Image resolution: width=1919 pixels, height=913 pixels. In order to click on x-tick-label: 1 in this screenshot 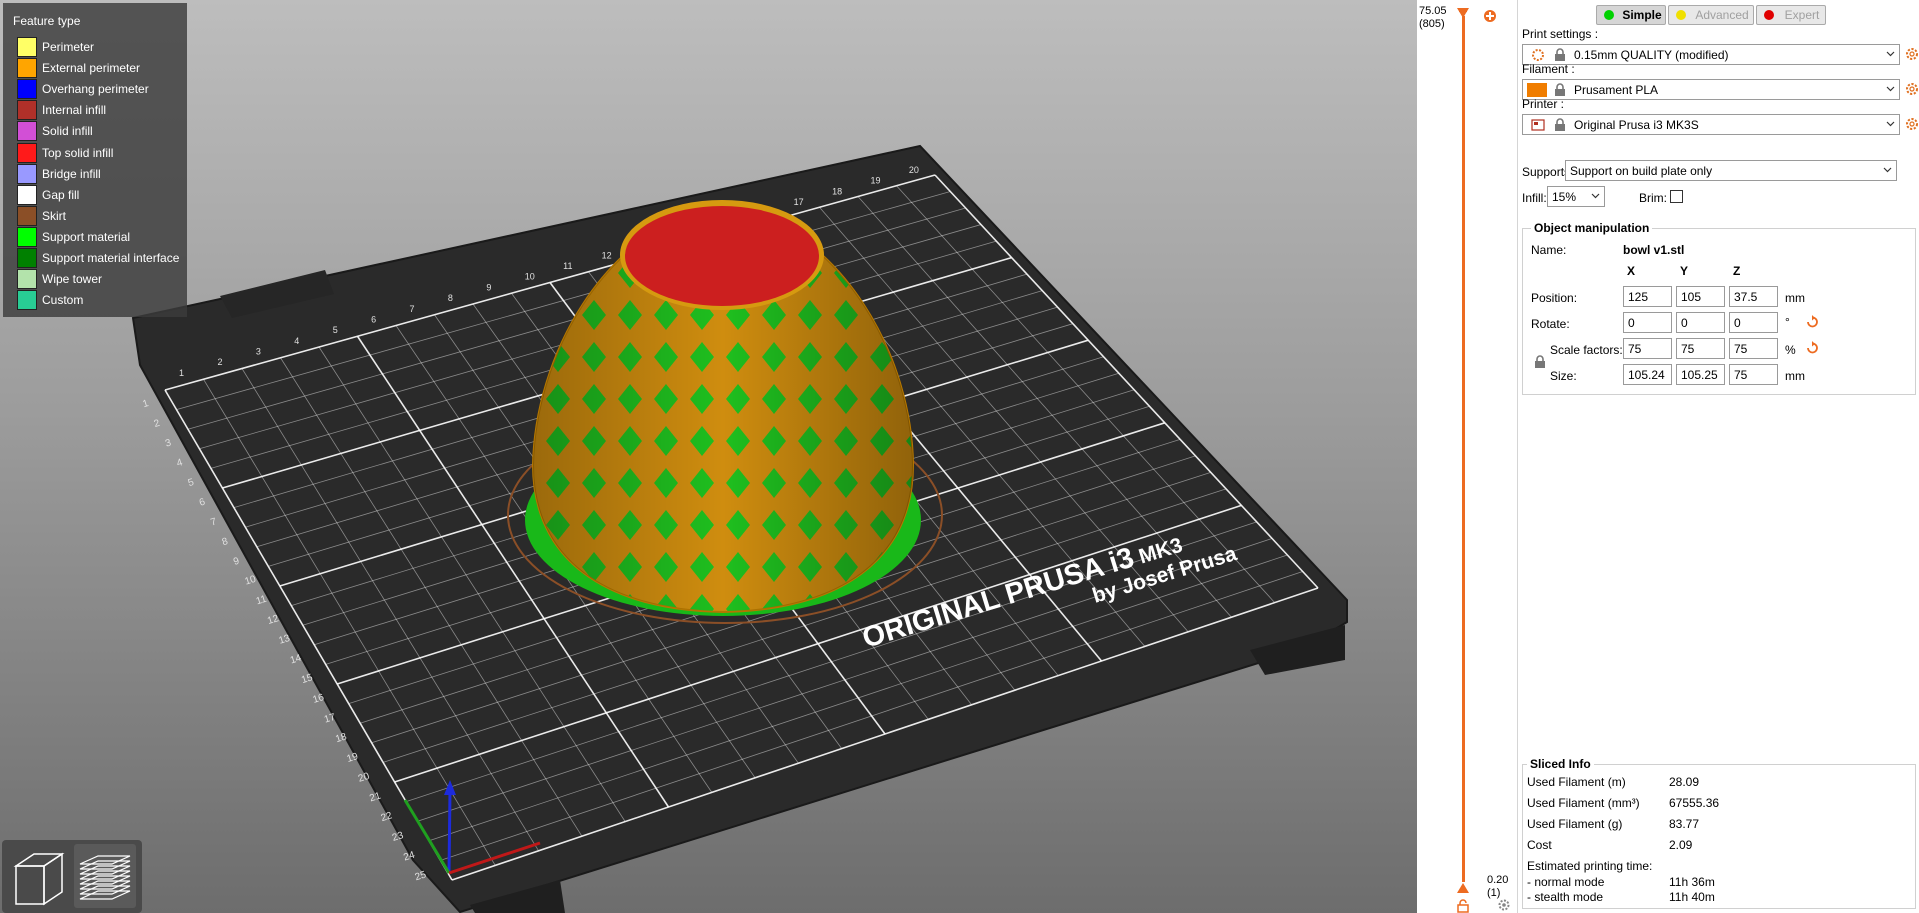, I will do `click(145, 404)`.